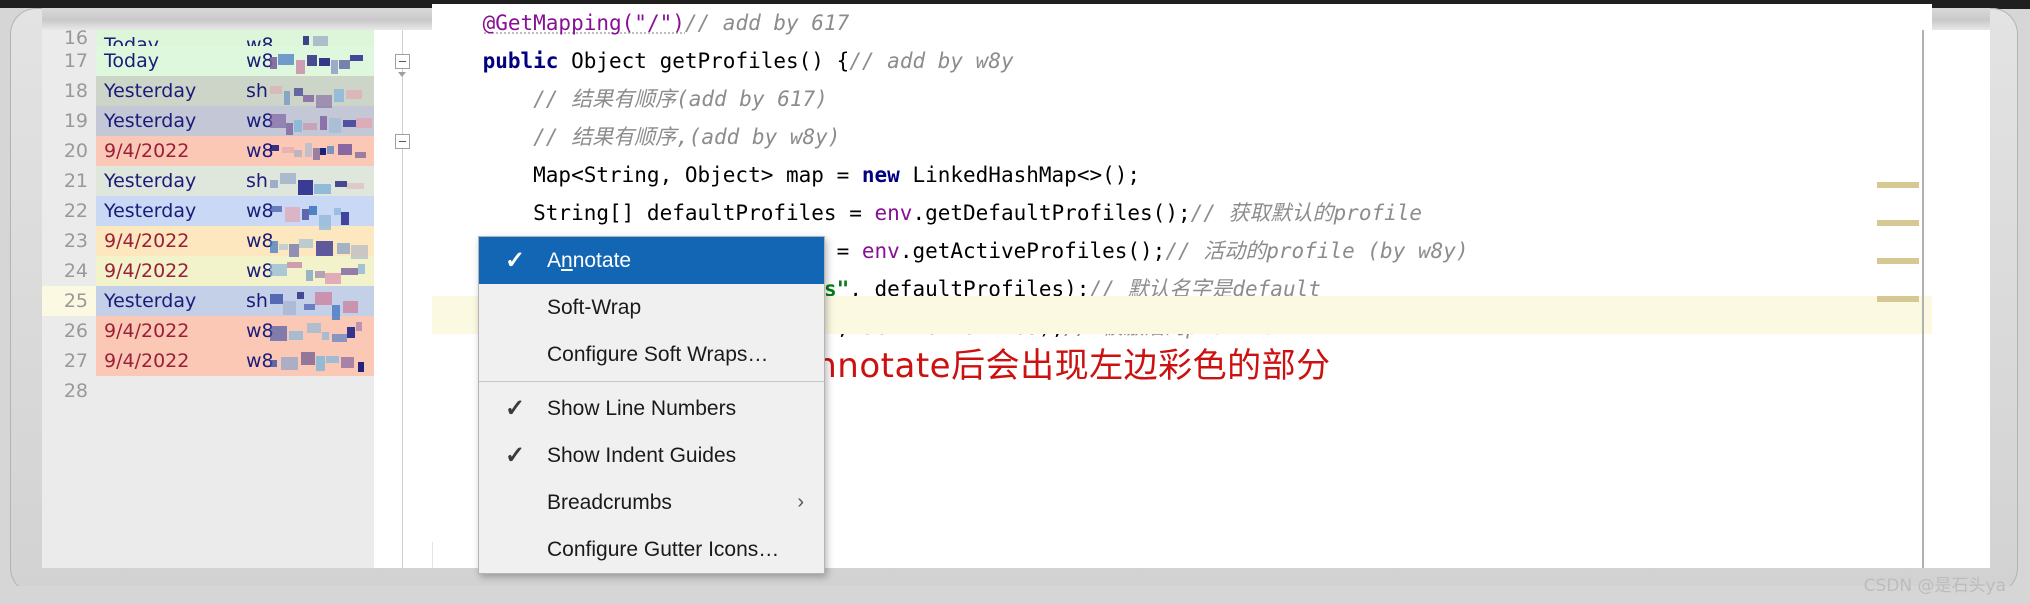 This screenshot has width=2030, height=604. Describe the element at coordinates (402, 74) in the screenshot. I see `fold-arrow-icon` at that location.